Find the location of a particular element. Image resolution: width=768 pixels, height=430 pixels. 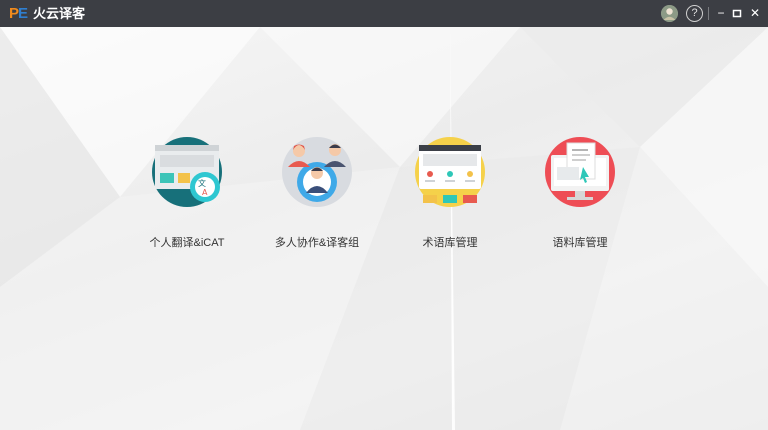

module-corpus: 语料库管理 is located at coordinates (580, 193).